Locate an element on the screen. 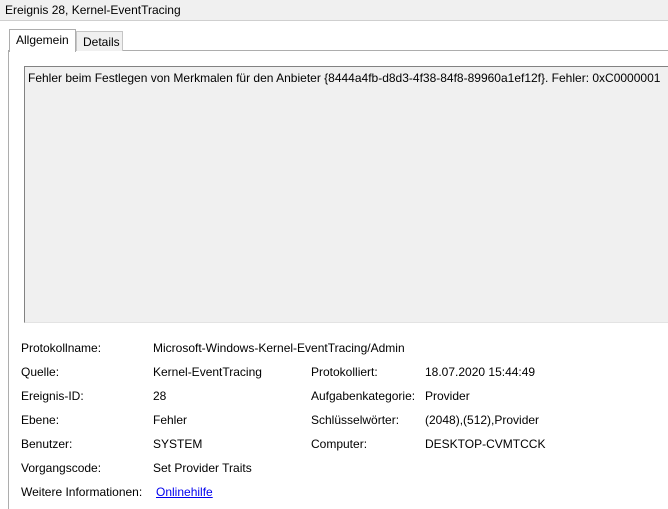 This screenshot has height=509, width=668. value-ereignis-id: 28 is located at coordinates (160, 396).